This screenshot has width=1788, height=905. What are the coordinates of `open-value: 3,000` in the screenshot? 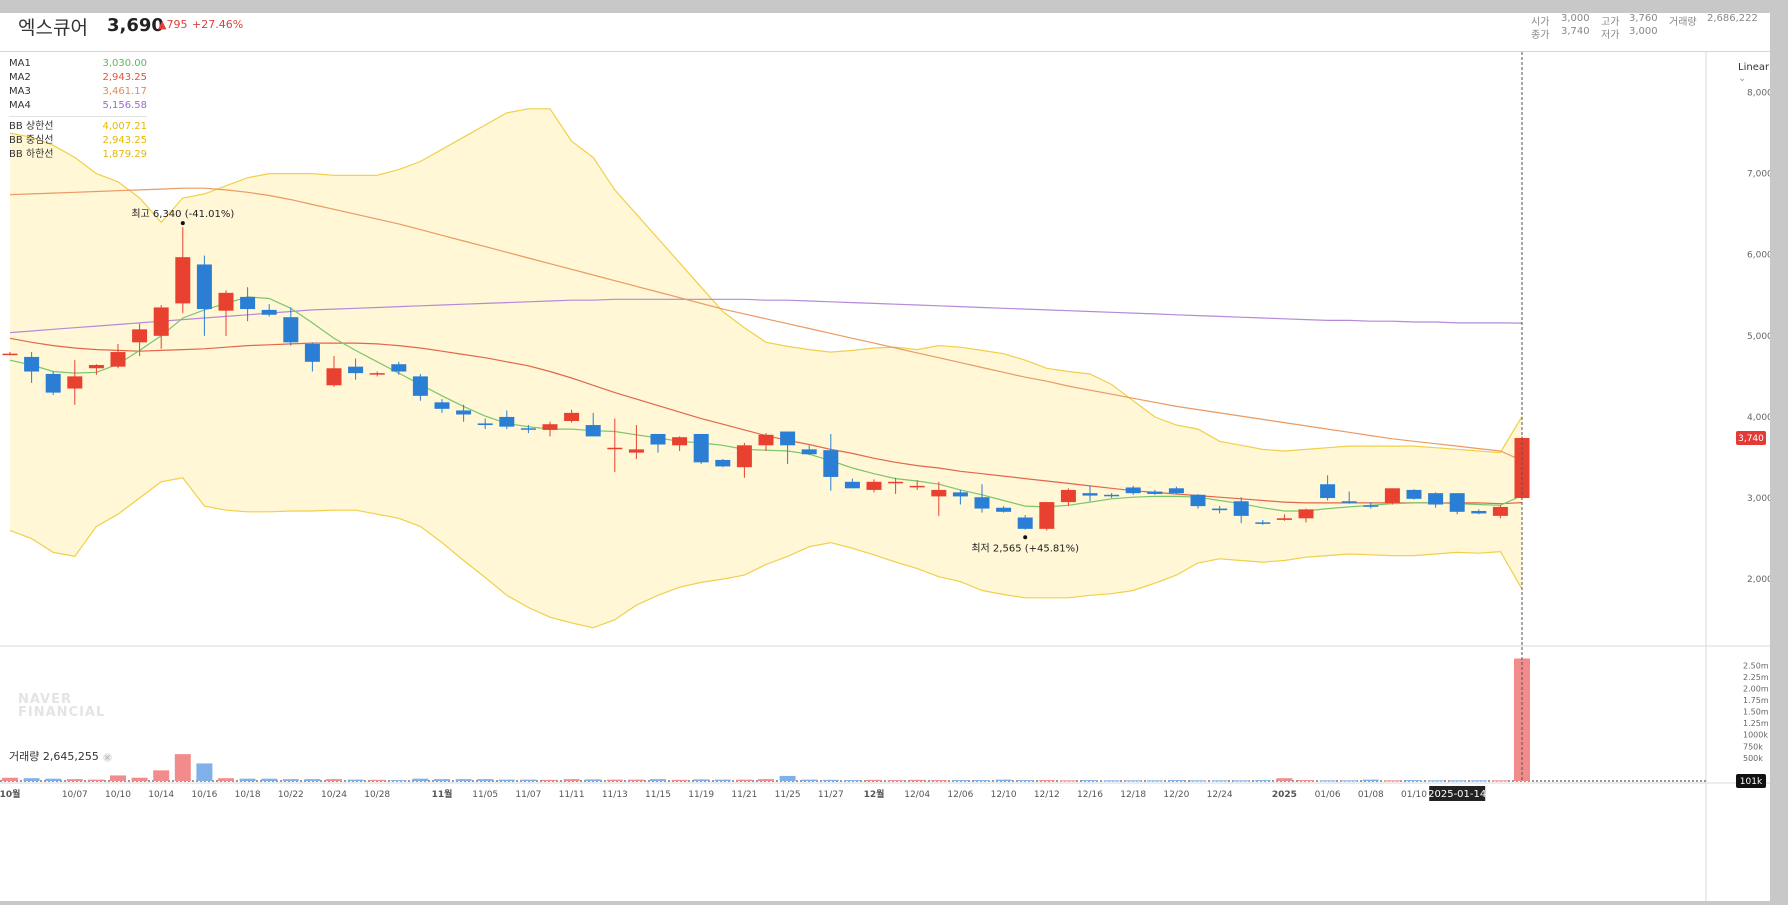 It's located at (1575, 18).